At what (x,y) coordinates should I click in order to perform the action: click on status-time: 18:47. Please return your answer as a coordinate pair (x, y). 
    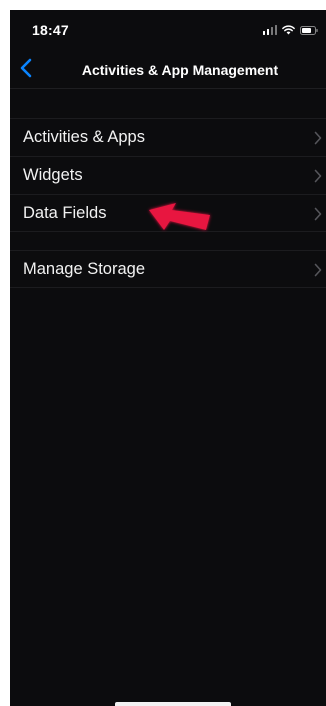
    Looking at the image, I should click on (50, 30).